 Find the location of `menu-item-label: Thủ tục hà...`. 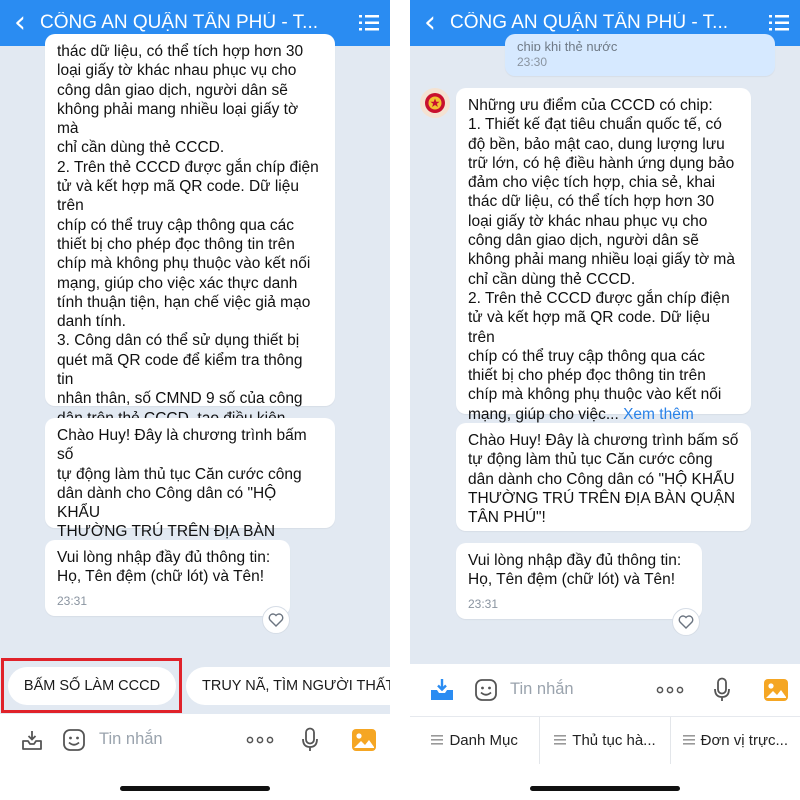

menu-item-label: Thủ tục hà... is located at coordinates (614, 740).